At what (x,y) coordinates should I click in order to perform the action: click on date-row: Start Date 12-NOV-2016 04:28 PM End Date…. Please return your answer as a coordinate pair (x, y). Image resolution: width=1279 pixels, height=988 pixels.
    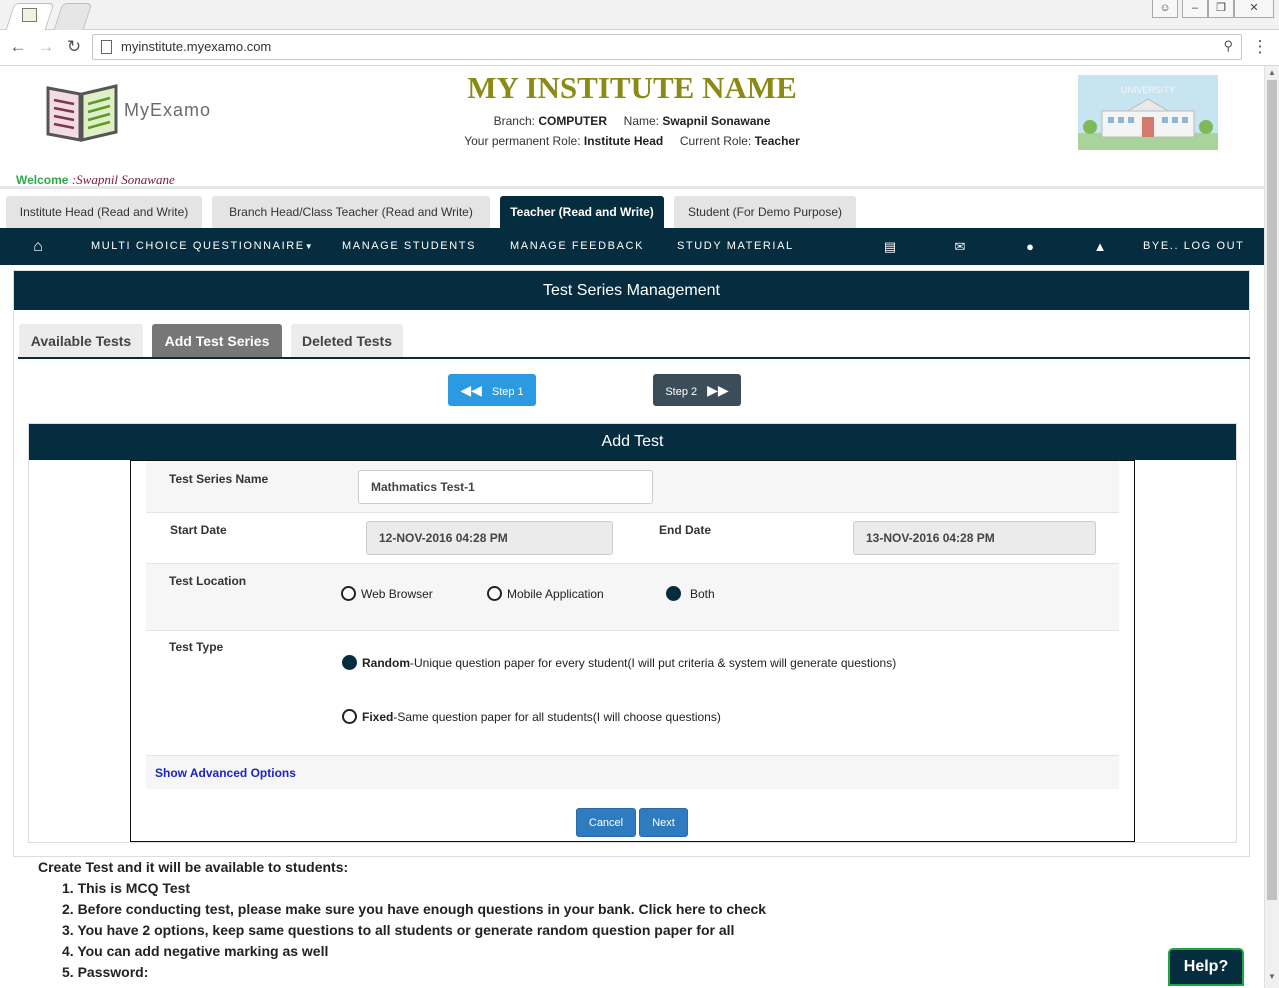
    Looking at the image, I should click on (632, 538).